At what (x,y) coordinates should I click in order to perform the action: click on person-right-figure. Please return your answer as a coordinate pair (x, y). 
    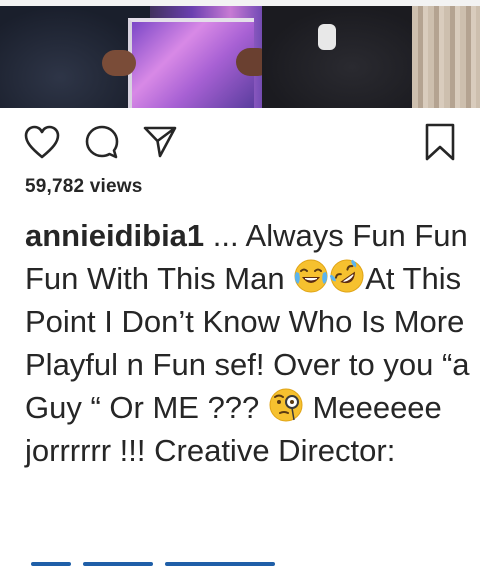
    Looking at the image, I should click on (337, 57).